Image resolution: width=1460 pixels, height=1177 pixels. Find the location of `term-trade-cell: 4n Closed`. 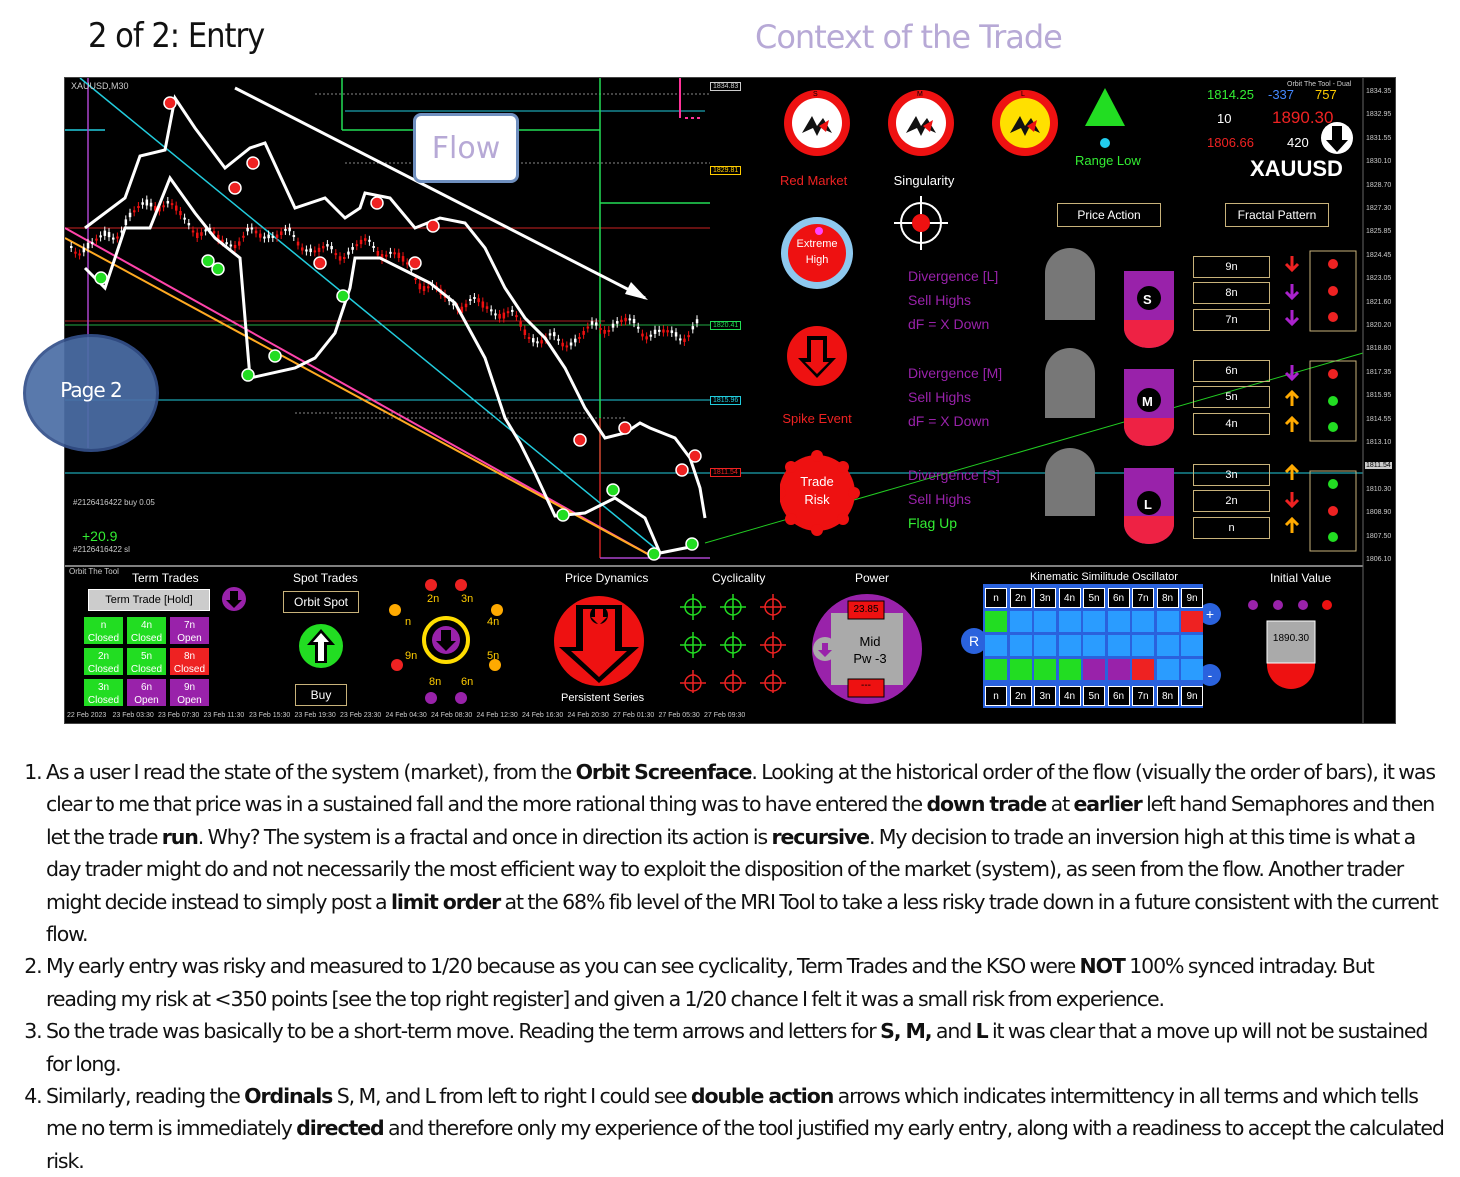

term-trade-cell: 4n Closed is located at coordinates (146, 630).